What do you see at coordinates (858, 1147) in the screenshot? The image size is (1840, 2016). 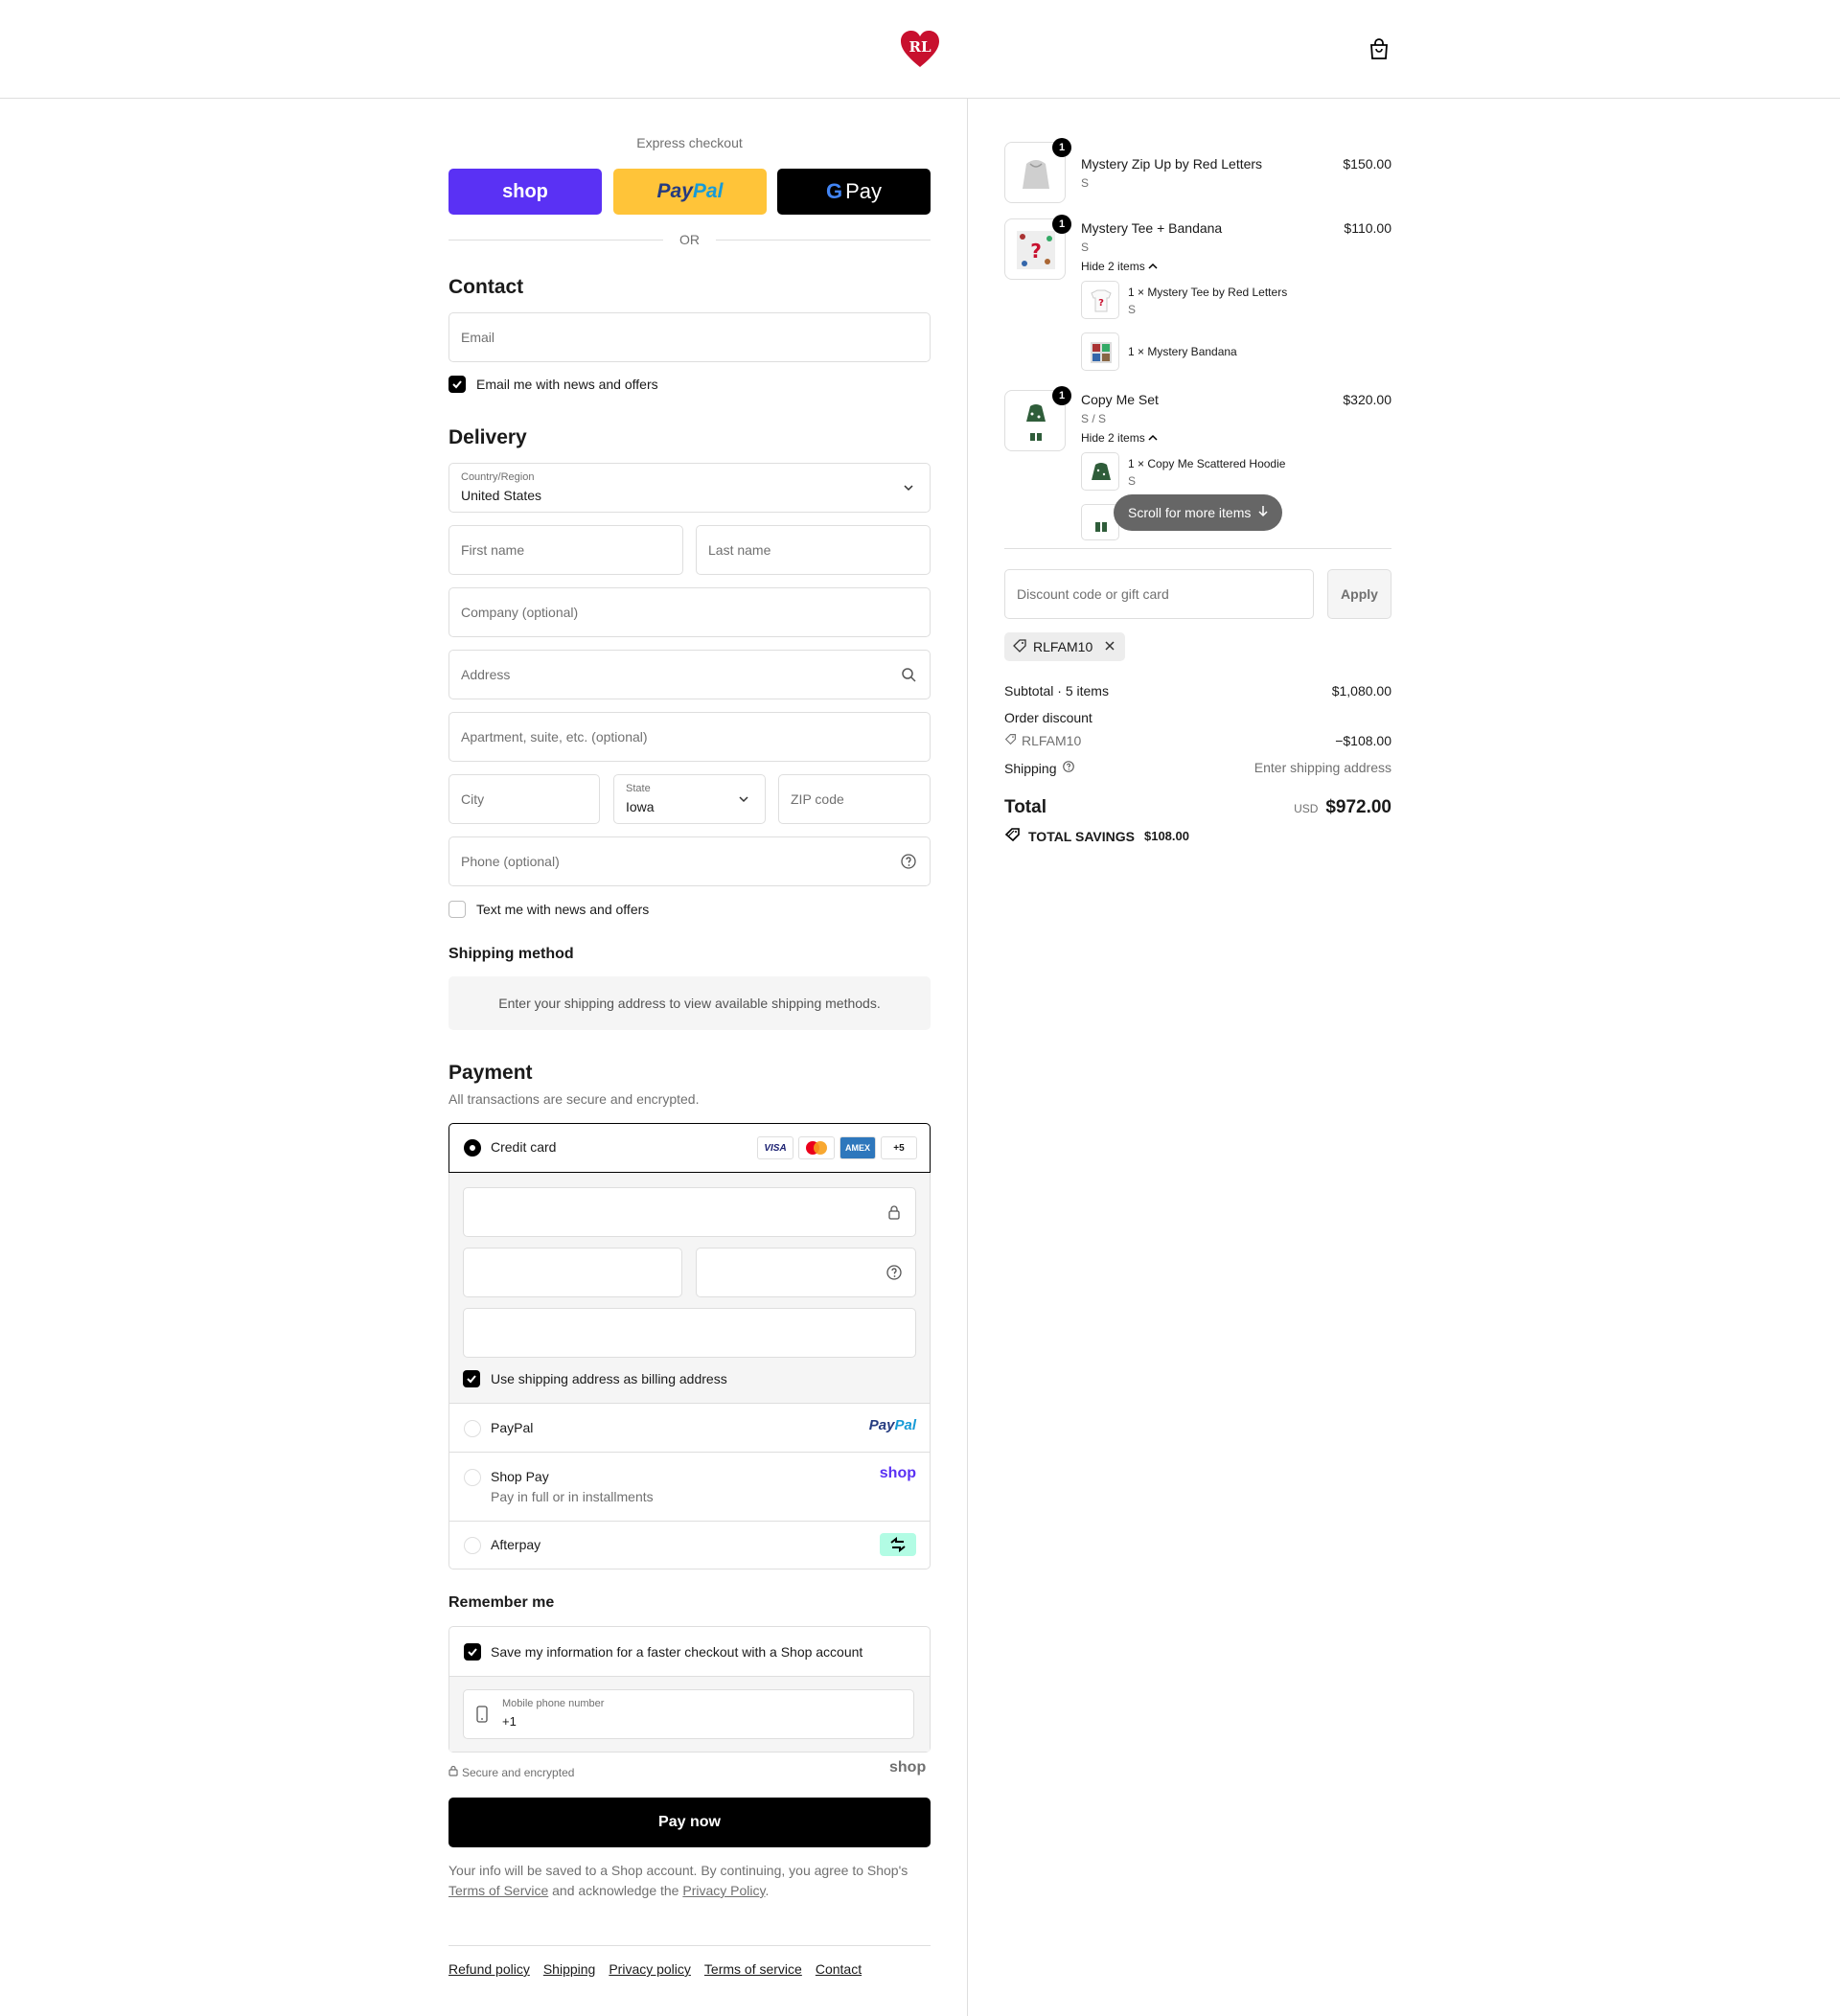 I see `amex-icon: AMEX` at bounding box center [858, 1147].